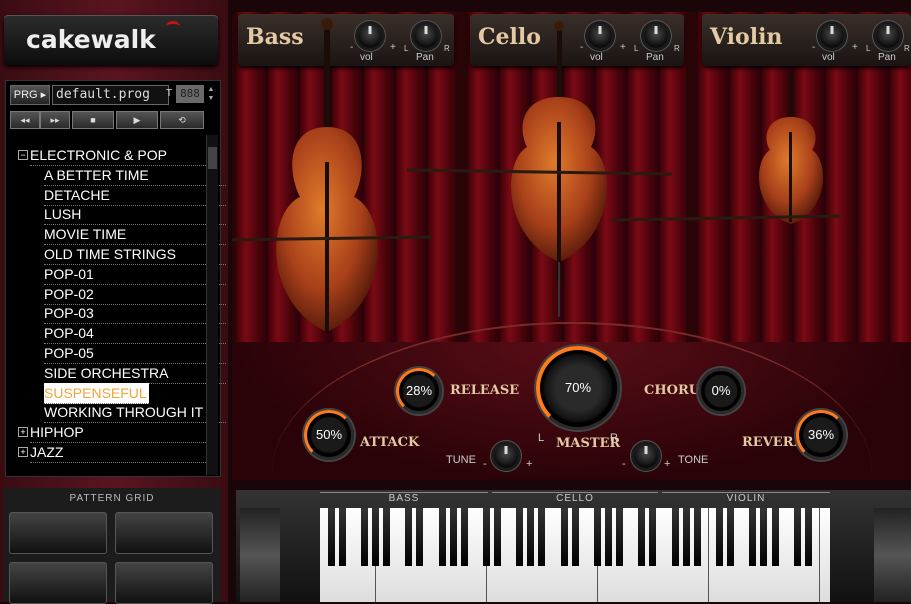  What do you see at coordinates (112, 433) in the screenshot?
I see `tree-folder: + HIPHOP` at bounding box center [112, 433].